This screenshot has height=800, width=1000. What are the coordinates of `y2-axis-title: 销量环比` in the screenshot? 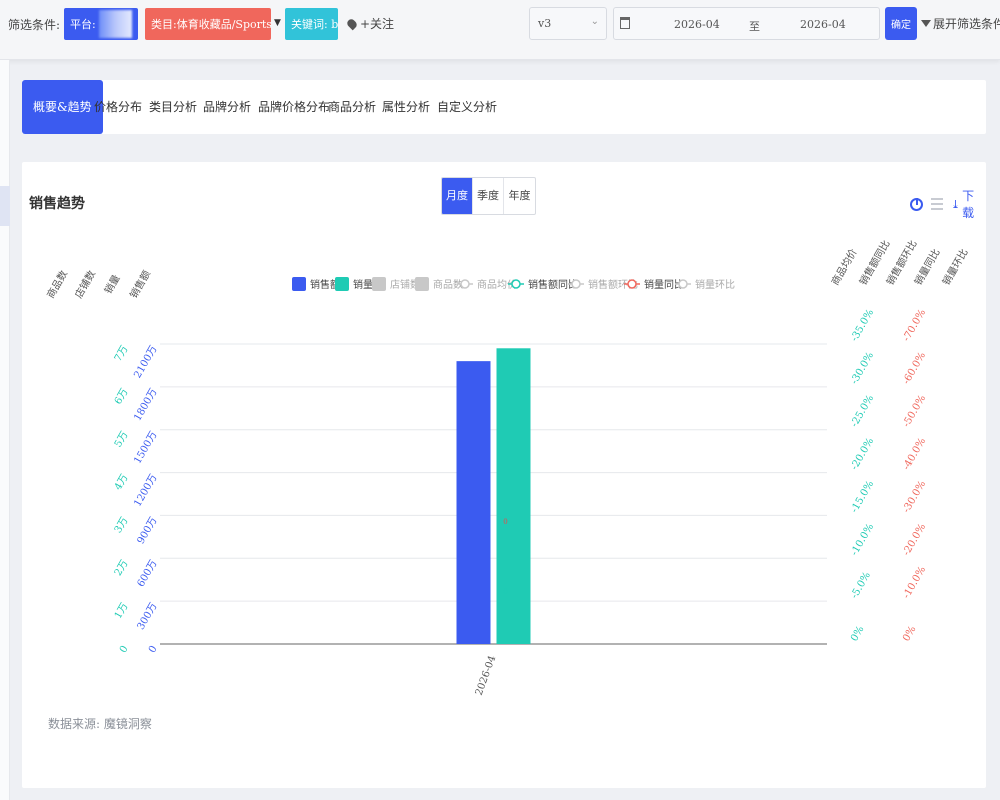 It's located at (954, 266).